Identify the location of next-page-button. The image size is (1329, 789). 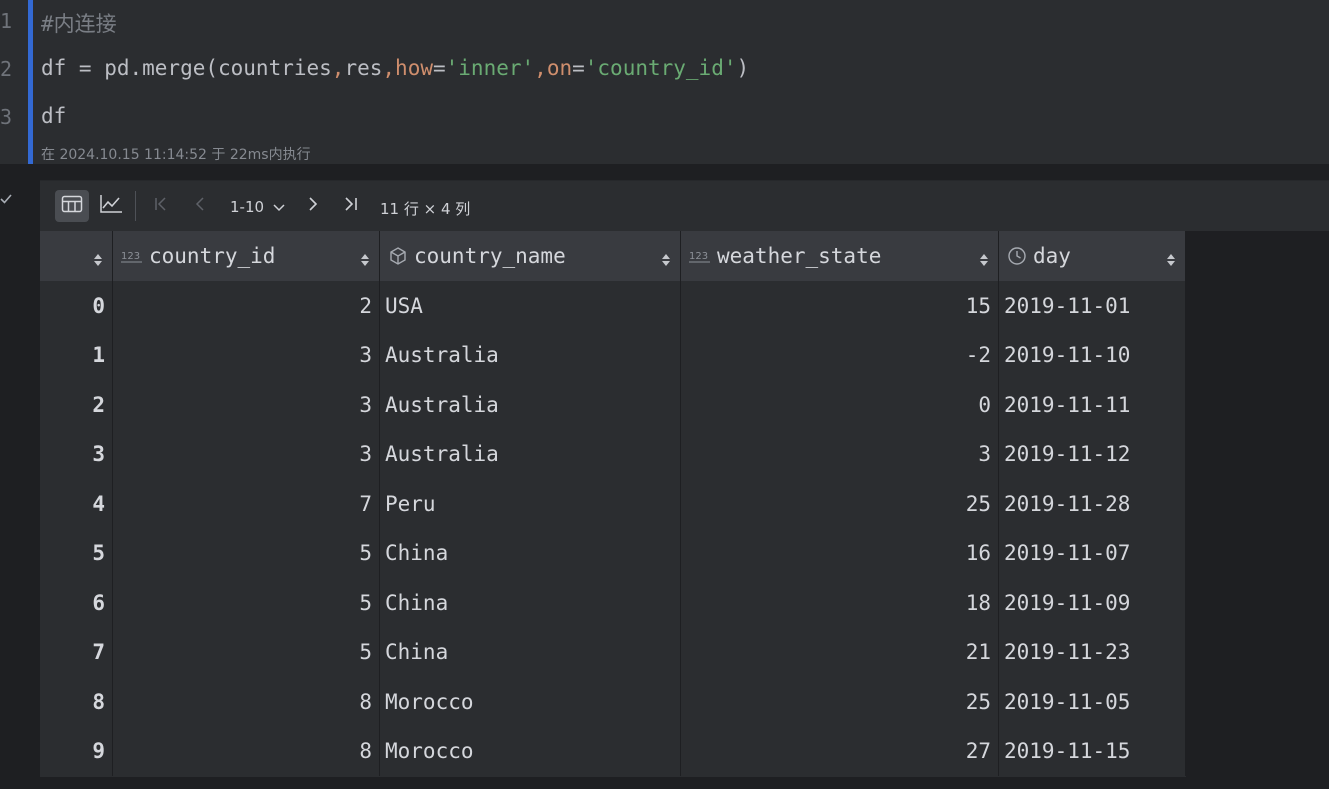
(313, 206).